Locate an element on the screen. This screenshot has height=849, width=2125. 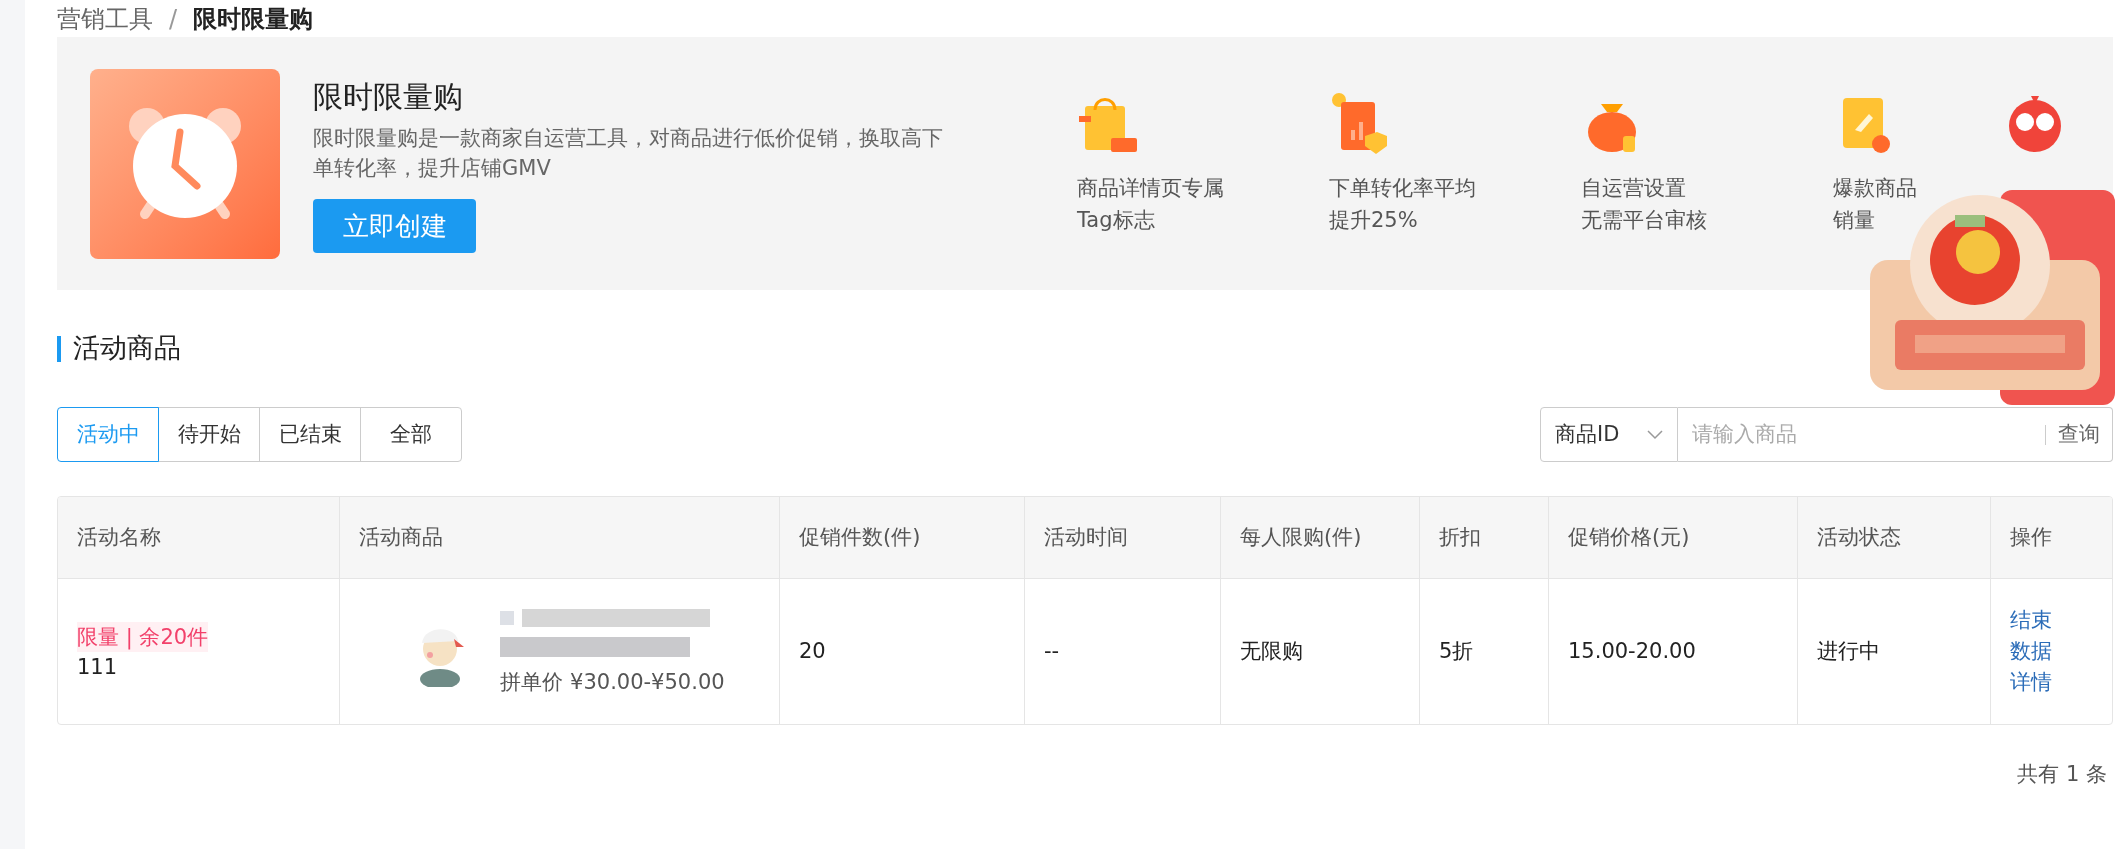
feature-text: 下单转化率平均 is located at coordinates (1403, 188).